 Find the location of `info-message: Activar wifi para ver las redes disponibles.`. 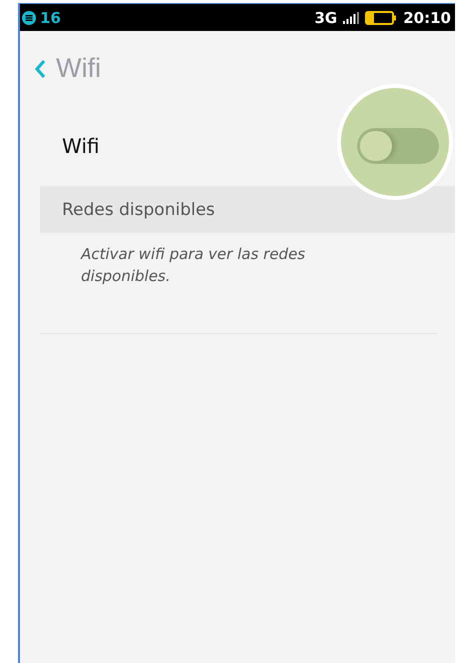

info-message: Activar wifi para ver las redes disponibles. is located at coordinates (193, 265).